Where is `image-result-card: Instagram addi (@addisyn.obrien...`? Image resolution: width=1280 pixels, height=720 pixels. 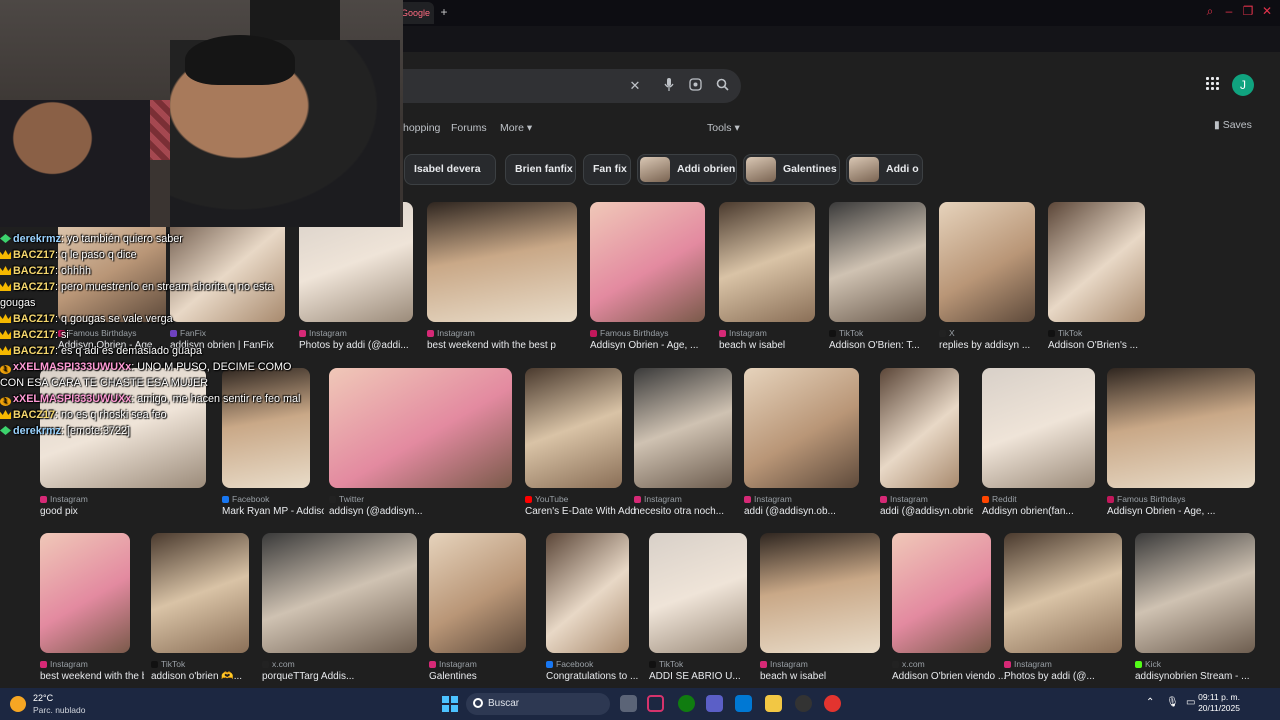
image-result-card: Instagram addi (@addisyn.obrien... is located at coordinates (926, 443).